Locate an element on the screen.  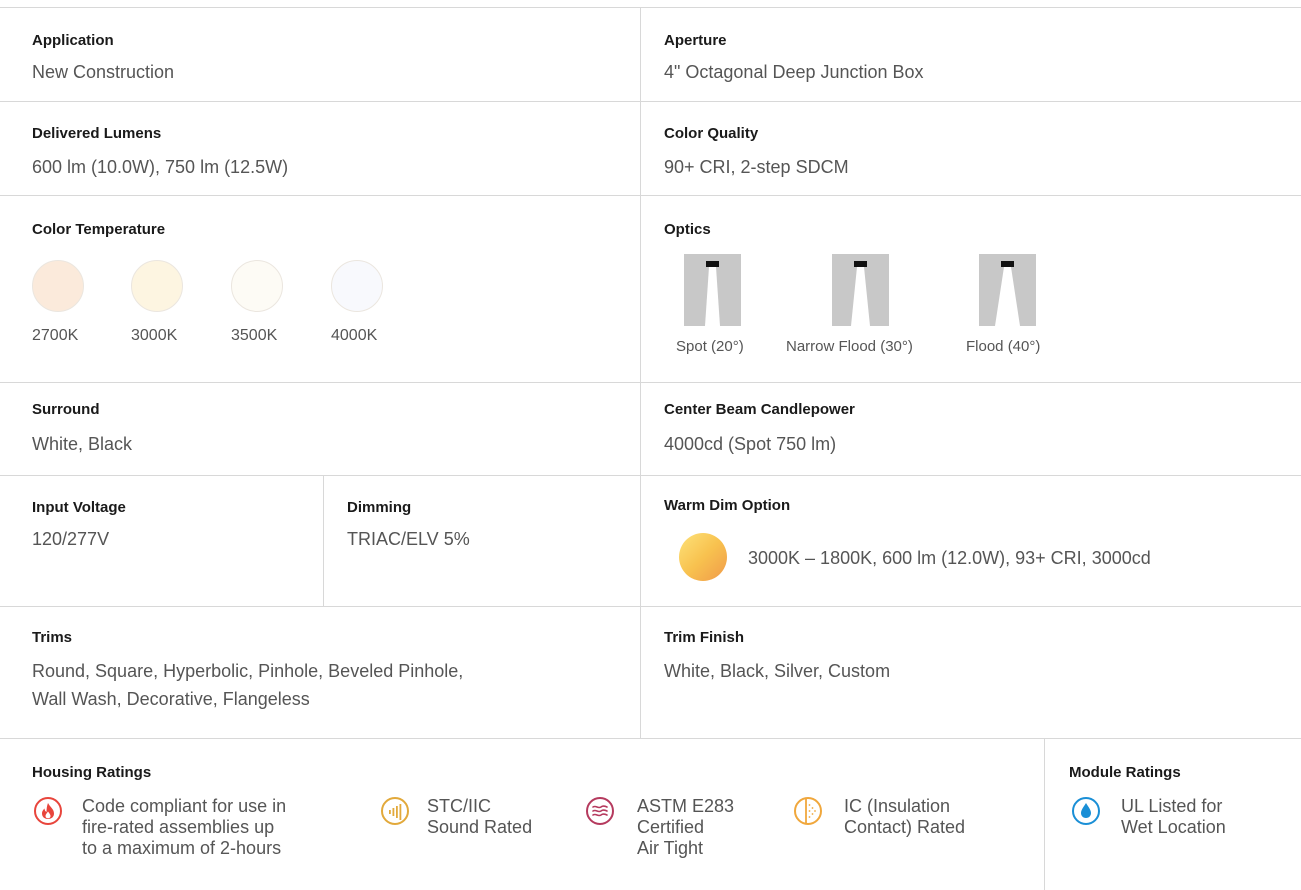
delivered-lumens-value: 600 lm (10.0W), 750 lm (12.5W) is located at coordinates (160, 167).